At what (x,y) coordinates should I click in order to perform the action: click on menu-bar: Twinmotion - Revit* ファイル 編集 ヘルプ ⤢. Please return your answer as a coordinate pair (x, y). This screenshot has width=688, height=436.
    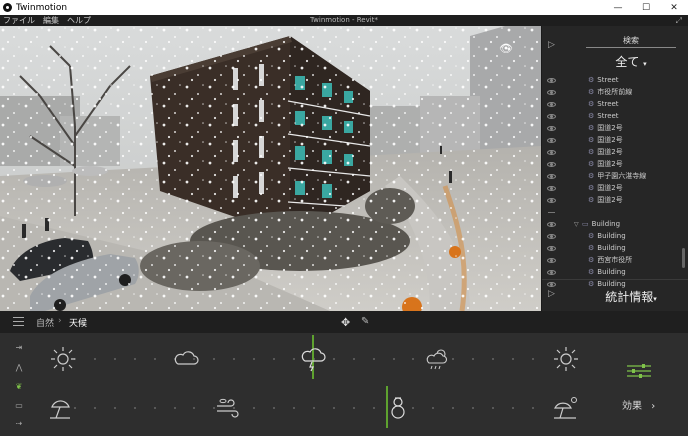
    Looking at the image, I should click on (344, 20).